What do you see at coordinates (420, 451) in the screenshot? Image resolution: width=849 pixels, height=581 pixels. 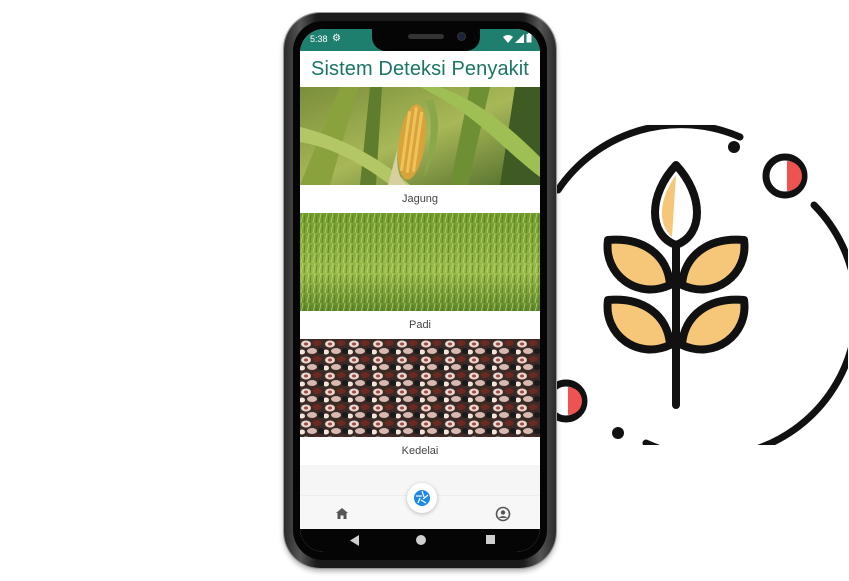 I see `crop-label: Kedelai` at bounding box center [420, 451].